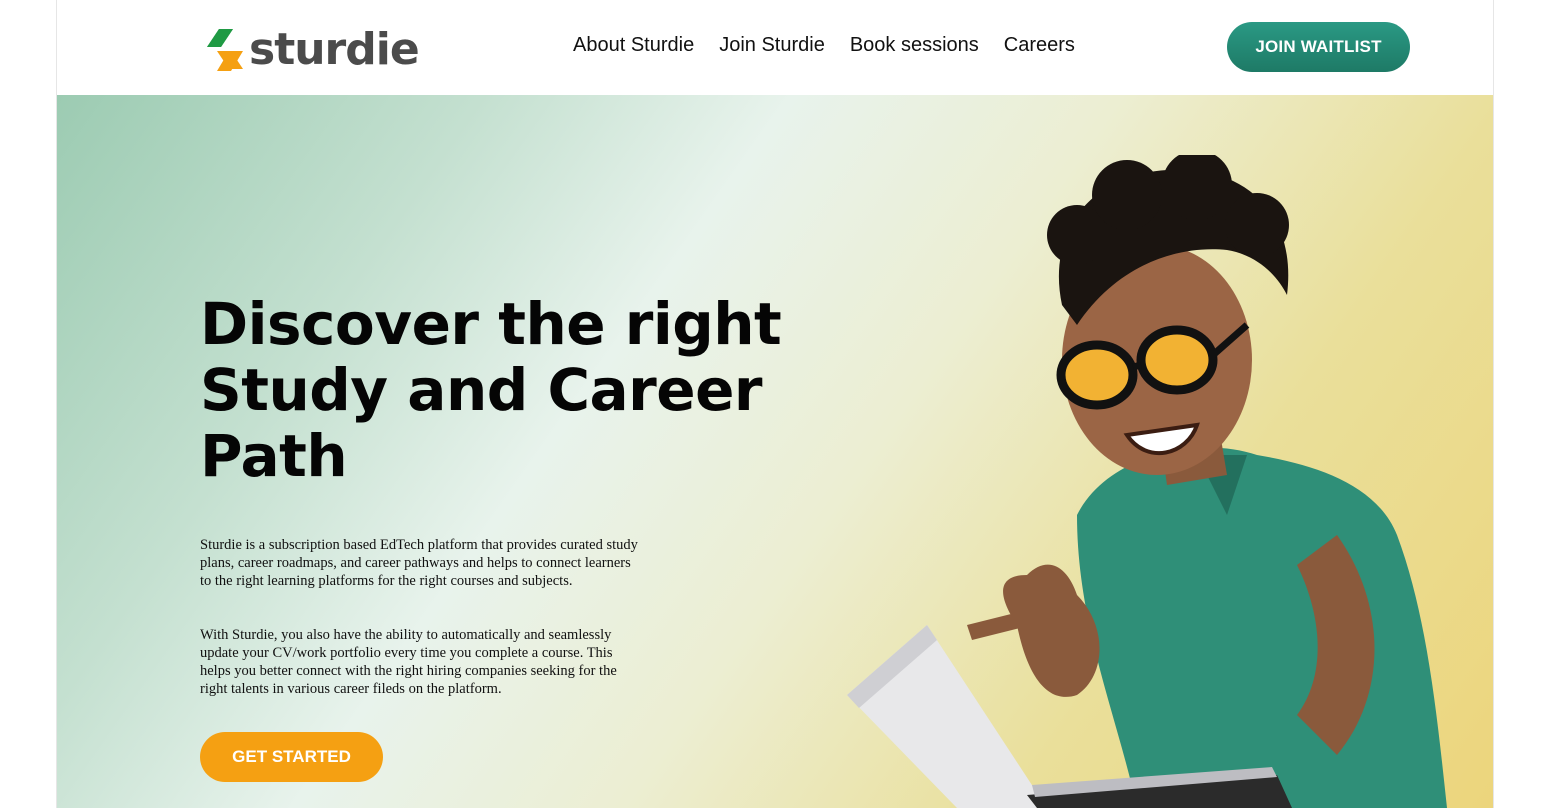 Image resolution: width=1546 pixels, height=808 pixels. What do you see at coordinates (1318, 47) in the screenshot?
I see `join-waitlist-button: JOIN WAITLIST` at bounding box center [1318, 47].